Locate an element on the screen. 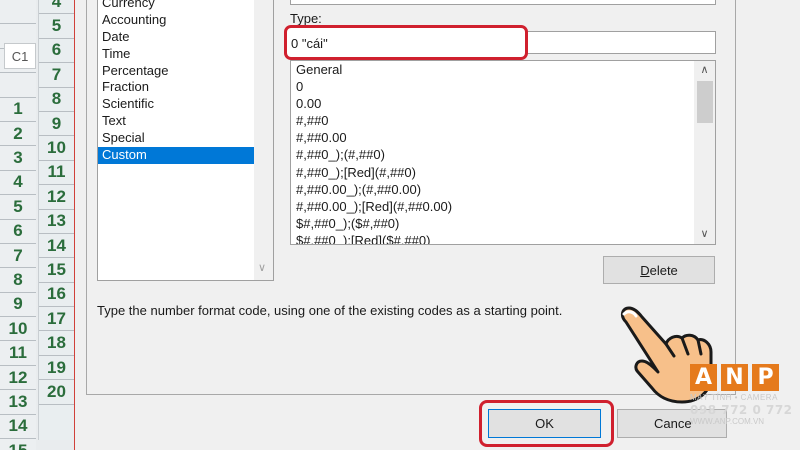 The width and height of the screenshot is (800, 450). col-b-row-header: 7 is located at coordinates (56, 75).